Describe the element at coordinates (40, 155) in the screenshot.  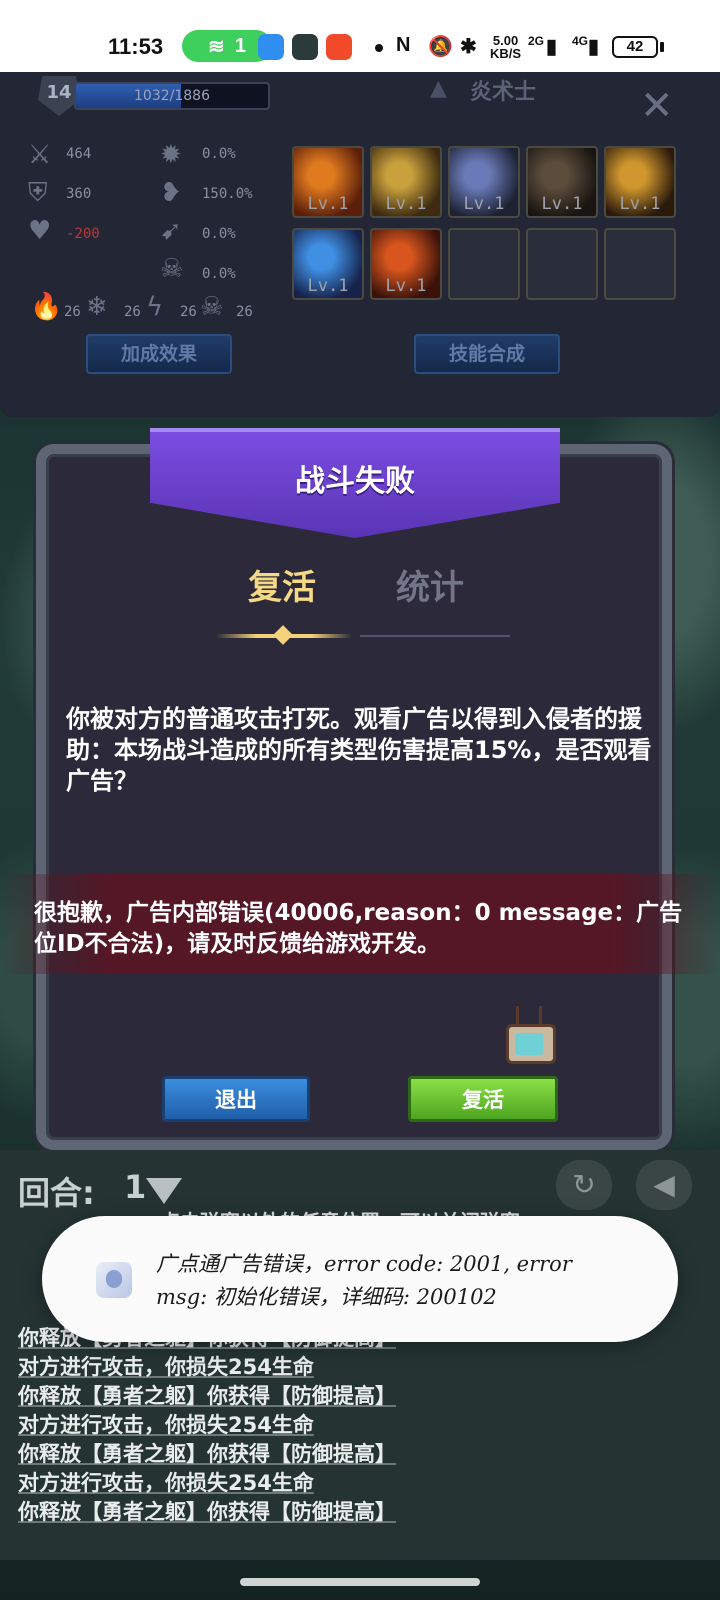
I see `sword-icon: ⚔` at that location.